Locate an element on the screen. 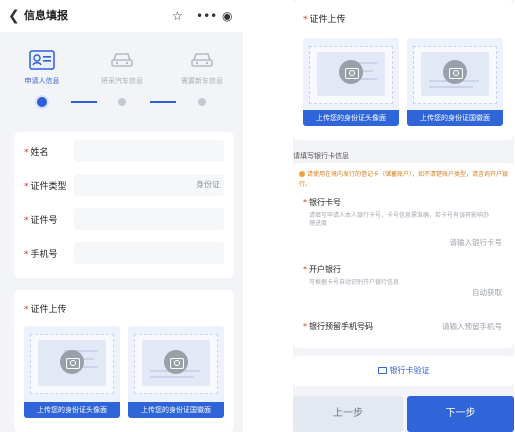  step-label: 需置新车信息 is located at coordinates (202, 81).